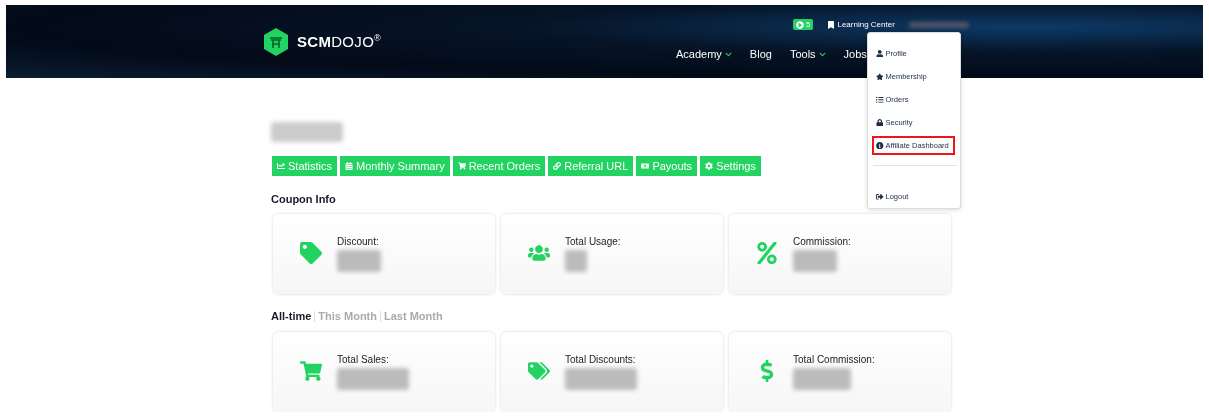 The height and width of the screenshot is (417, 1209). I want to click on blurred-title, so click(307, 132).